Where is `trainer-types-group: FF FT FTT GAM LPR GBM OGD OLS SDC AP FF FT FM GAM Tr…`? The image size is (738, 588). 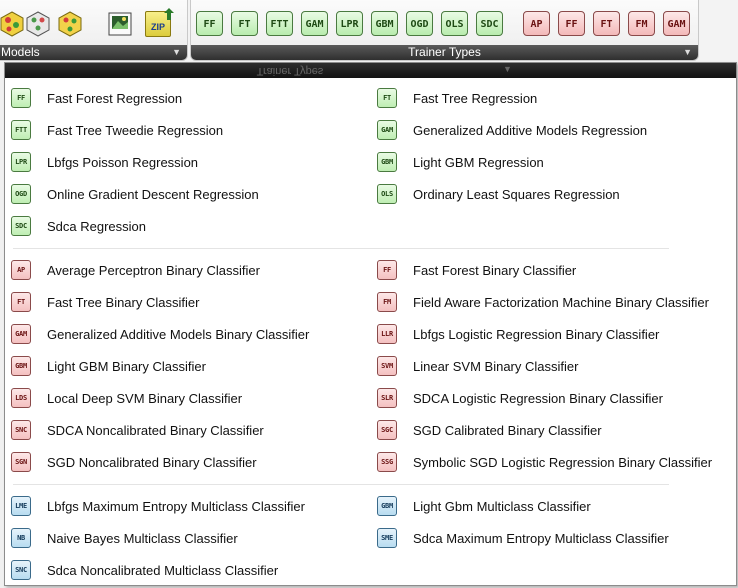 trainer-types-group: FF FT FTT GAM LPR GBM OGD OLS SDC AP FF FT FM GAM Tr… is located at coordinates (444, 30).